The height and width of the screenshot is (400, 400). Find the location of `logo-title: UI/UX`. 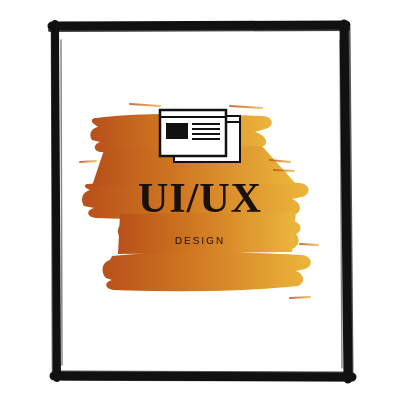

logo-title: UI/UX is located at coordinates (199, 199).